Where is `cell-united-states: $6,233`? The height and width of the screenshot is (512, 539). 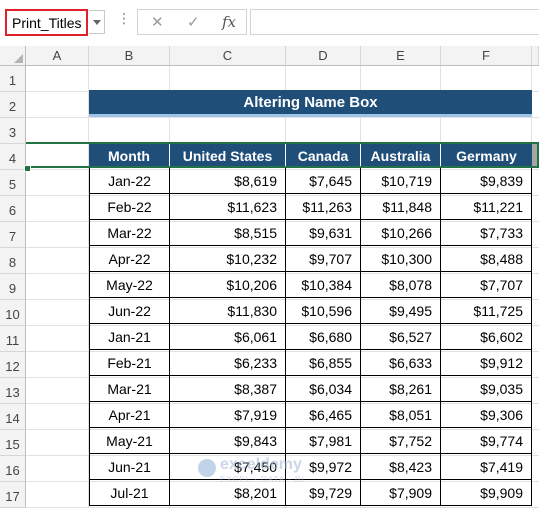
cell-united-states: $6,233 is located at coordinates (228, 363).